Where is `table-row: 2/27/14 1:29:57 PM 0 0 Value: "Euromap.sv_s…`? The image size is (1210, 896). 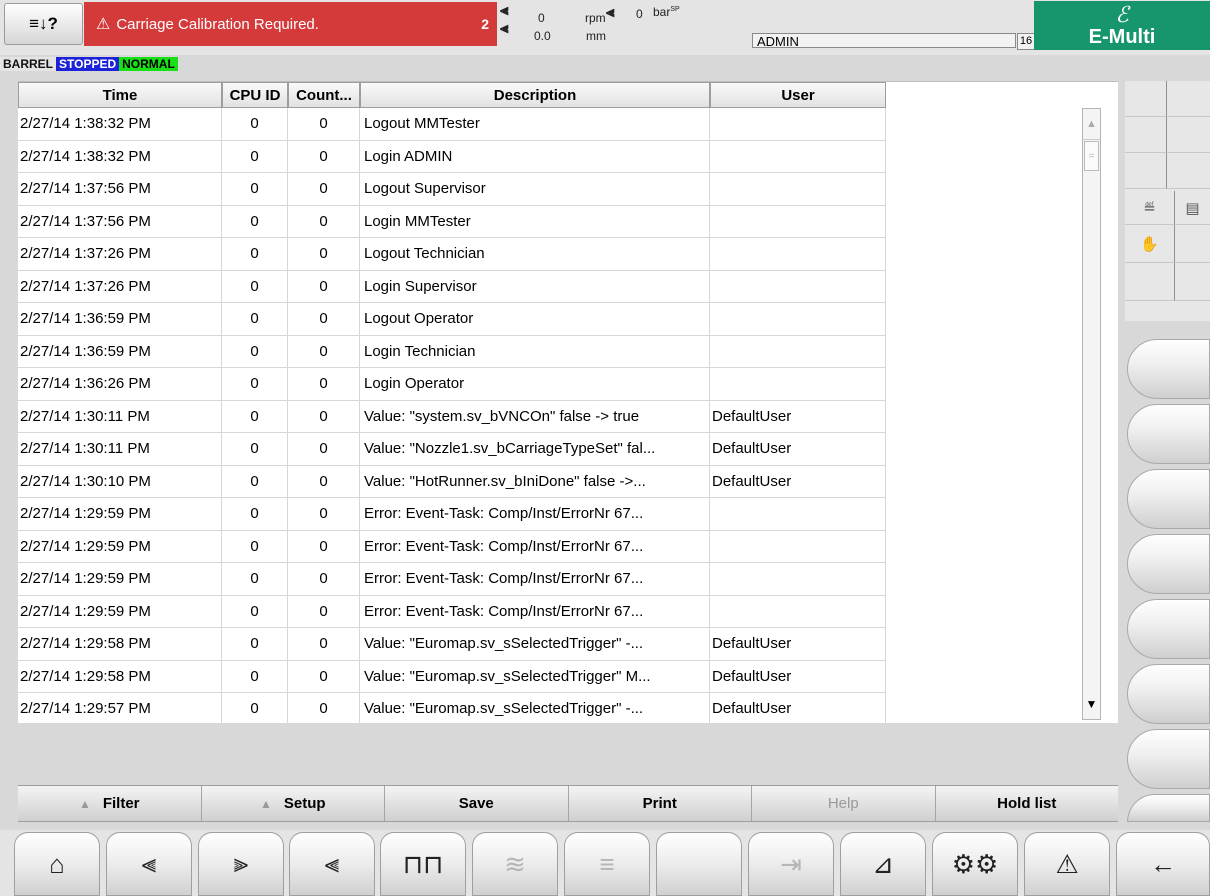
table-row: 2/27/14 1:29:57 PM 0 0 Value: "Euromap.sv_s… is located at coordinates (453, 708).